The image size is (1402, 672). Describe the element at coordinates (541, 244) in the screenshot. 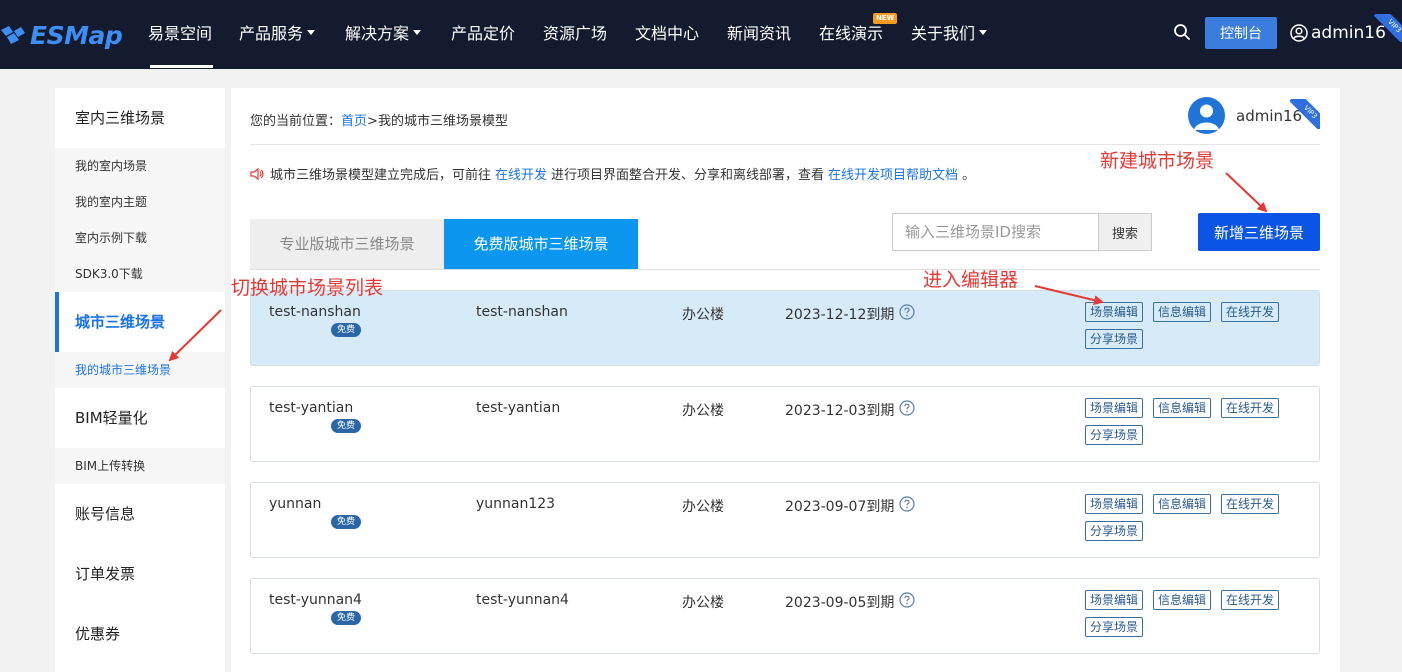

I see `tab-free-city-scenes: 免费版城市三维场景` at that location.